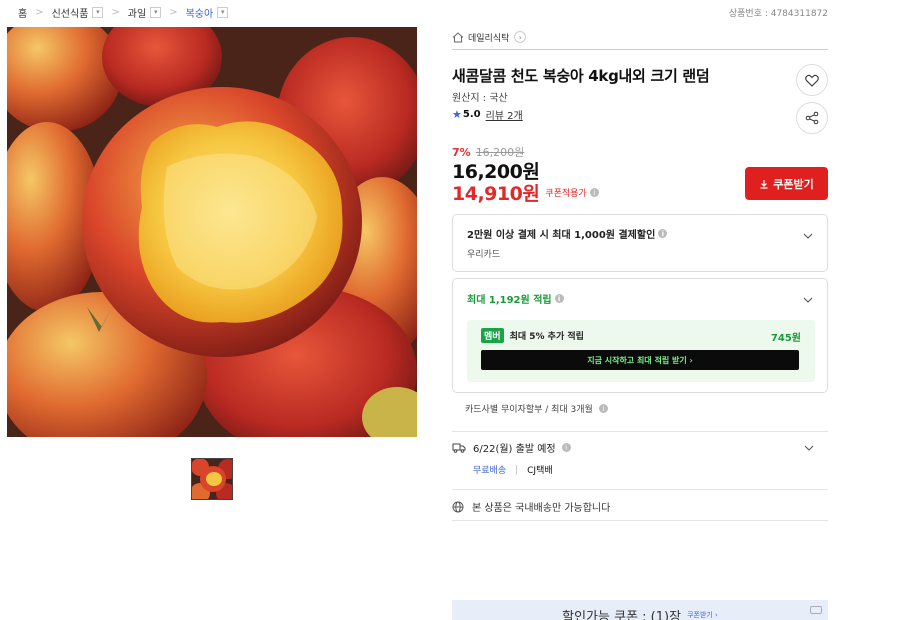 Image resolution: width=900 pixels, height=620 pixels. I want to click on review-link: 리뷰 2개, so click(504, 114).